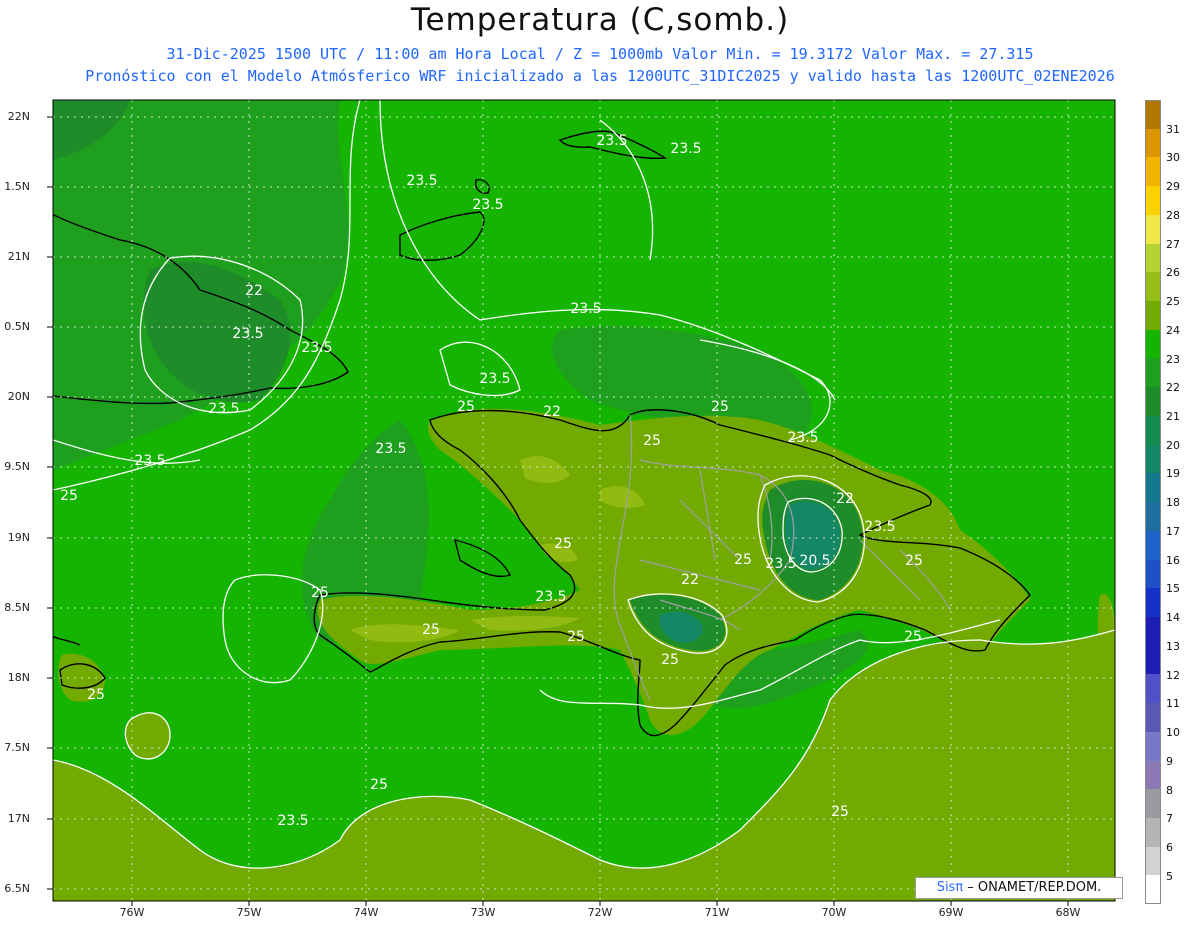 The width and height of the screenshot is (1200, 927). I want to click on colorbar-label: 14, so click(1173, 618).